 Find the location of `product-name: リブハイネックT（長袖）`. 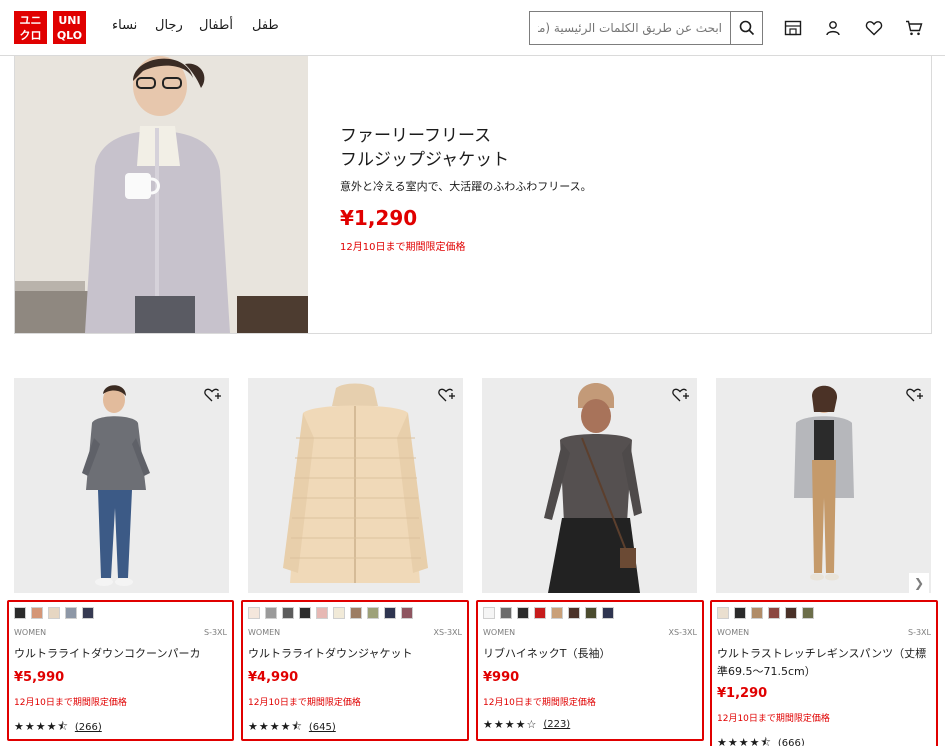

product-name: リブハイネックT（長袖） is located at coordinates (590, 654).